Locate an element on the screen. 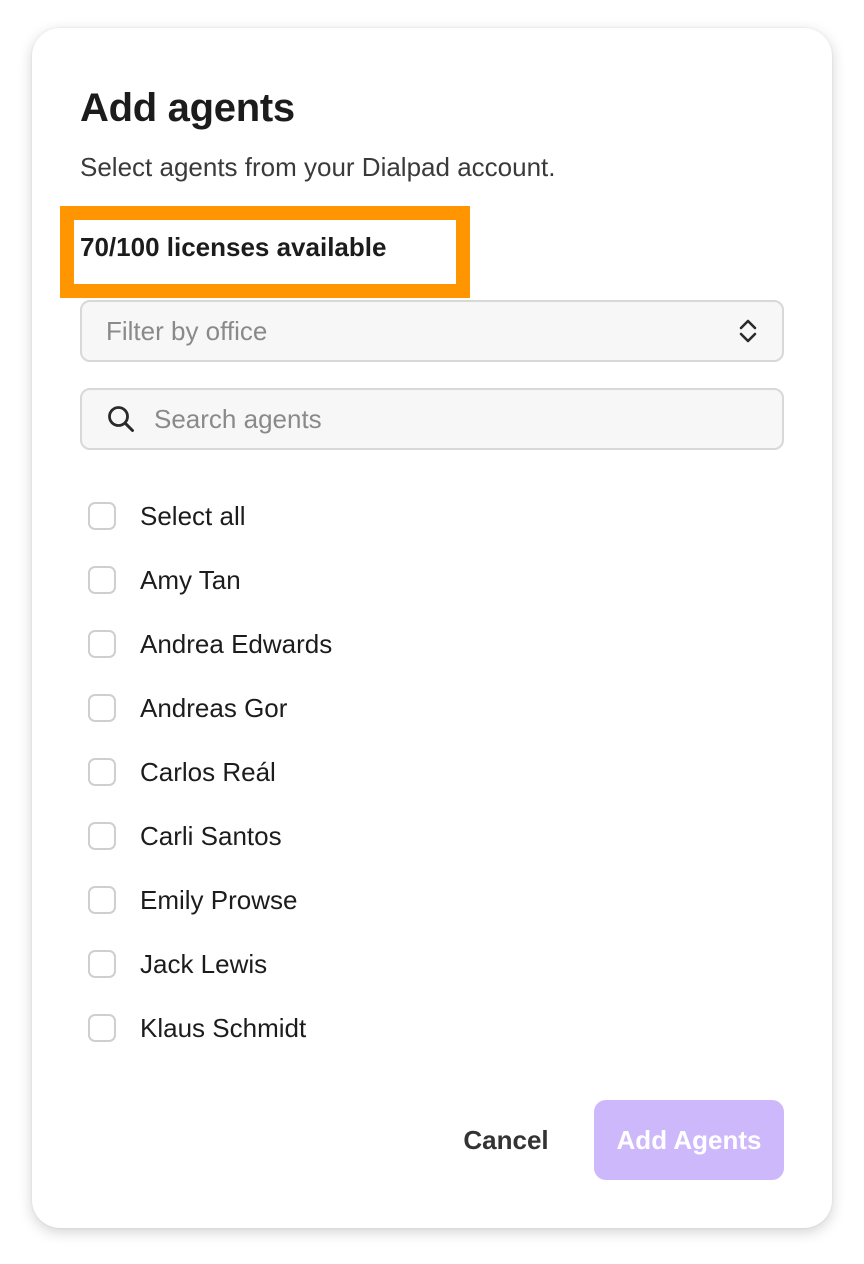  list-item: Carlos Reál is located at coordinates (428, 772).